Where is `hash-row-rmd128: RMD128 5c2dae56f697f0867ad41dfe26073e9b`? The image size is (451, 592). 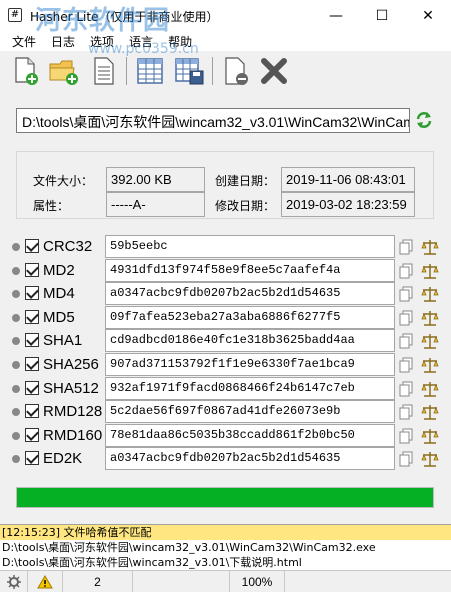 hash-row-rmd128: RMD128 5c2dae56f697f0867ad41dfe26073e9b is located at coordinates (227, 412).